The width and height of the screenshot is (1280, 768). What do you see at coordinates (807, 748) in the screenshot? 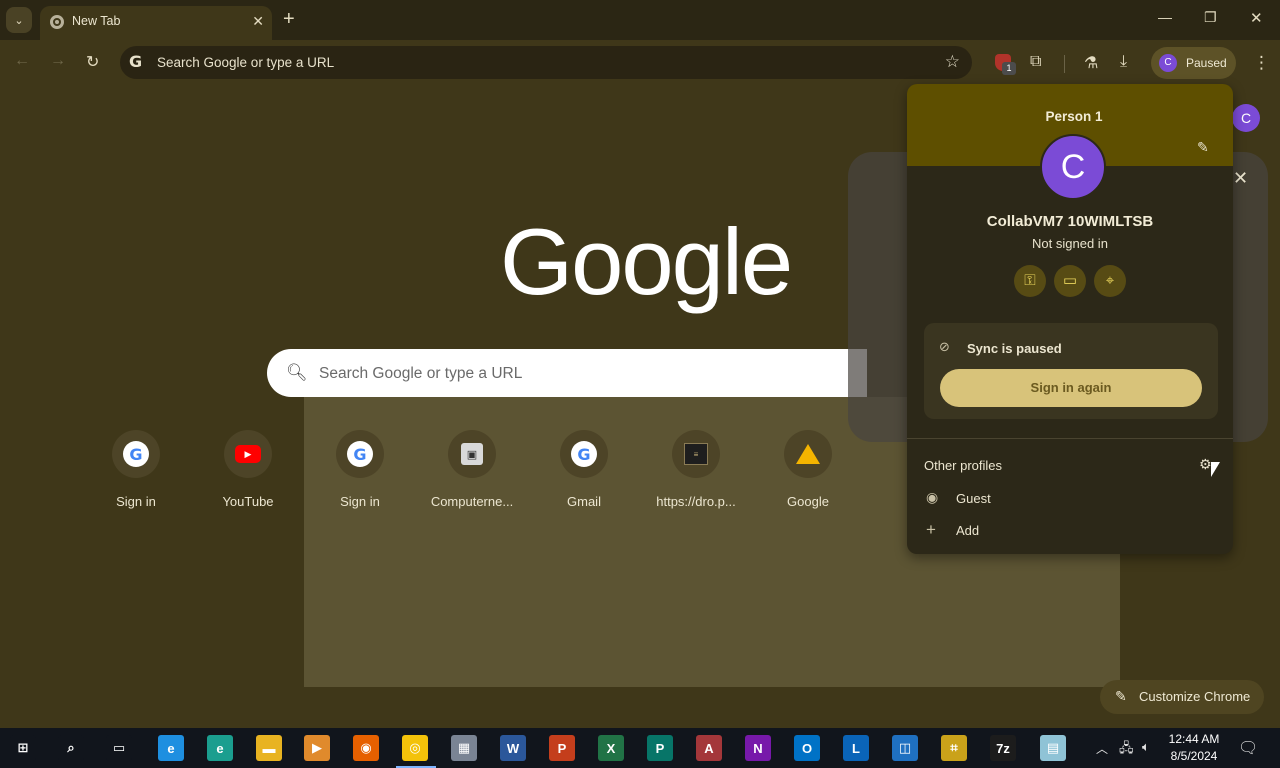
I see `outlook-icon: O` at bounding box center [807, 748].